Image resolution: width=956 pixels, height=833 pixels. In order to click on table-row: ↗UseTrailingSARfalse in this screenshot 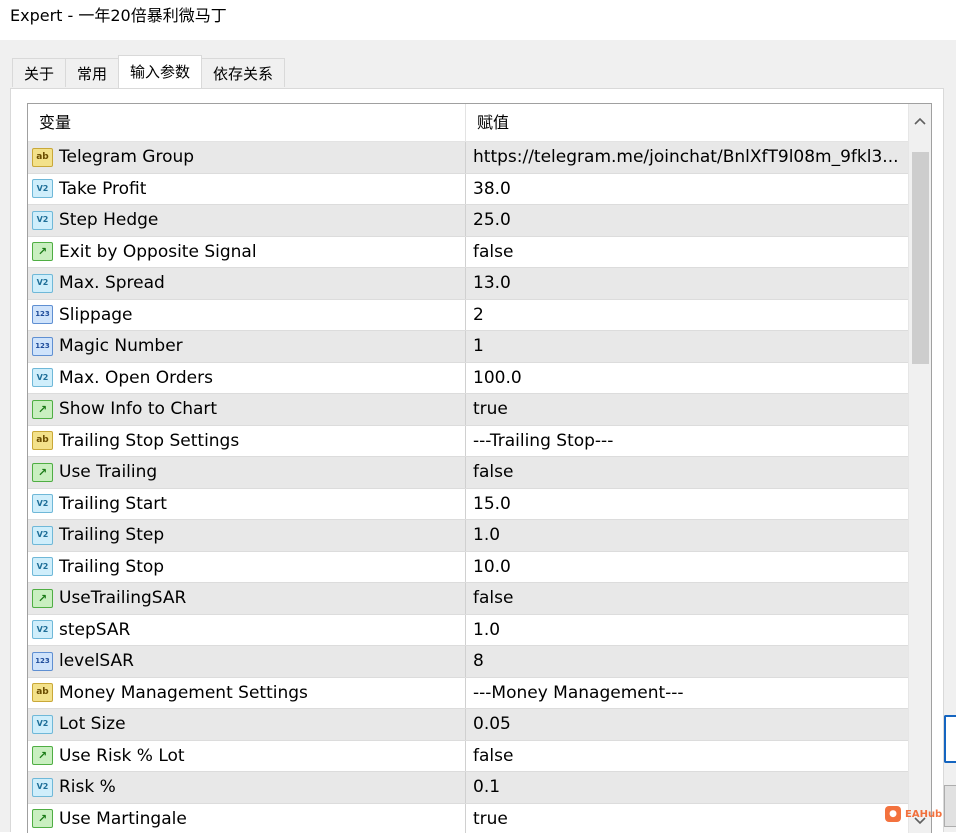, I will do `click(479, 599)`.